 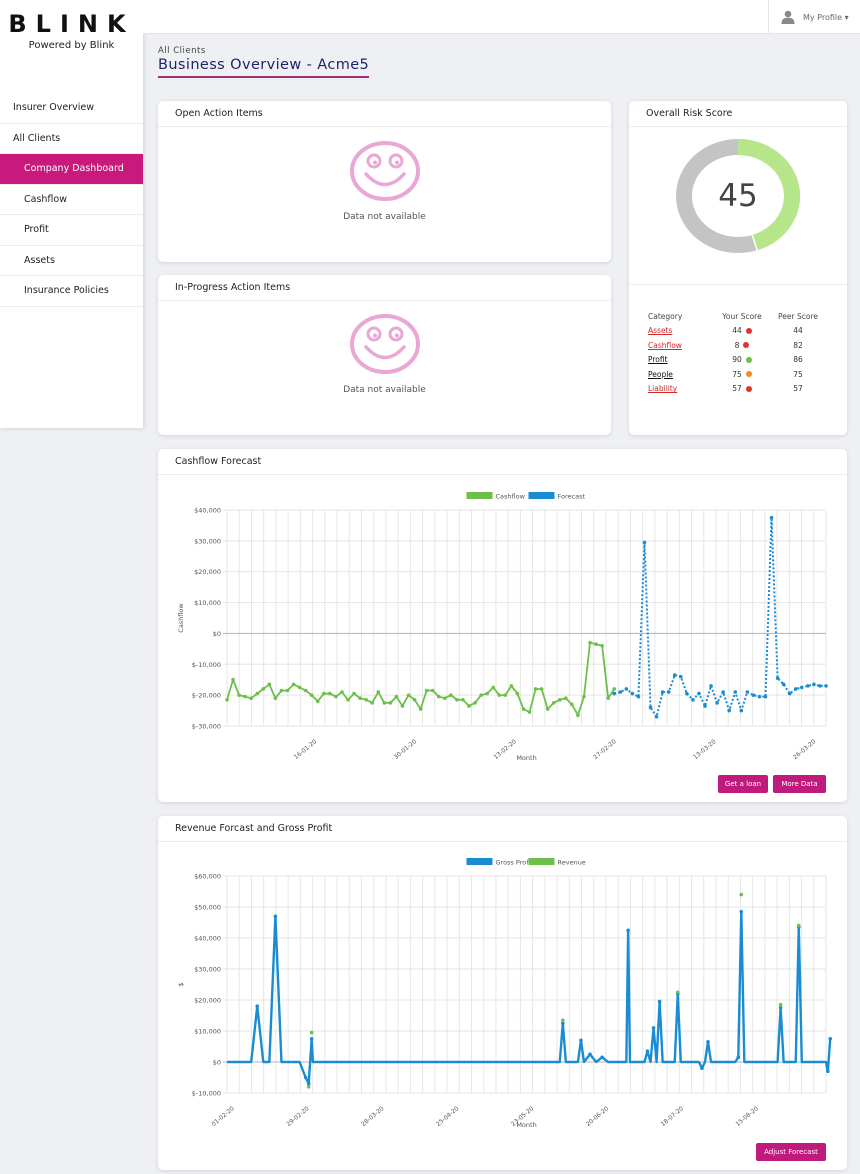 I want to click on risk-category-link: Profit, so click(x=681, y=359).